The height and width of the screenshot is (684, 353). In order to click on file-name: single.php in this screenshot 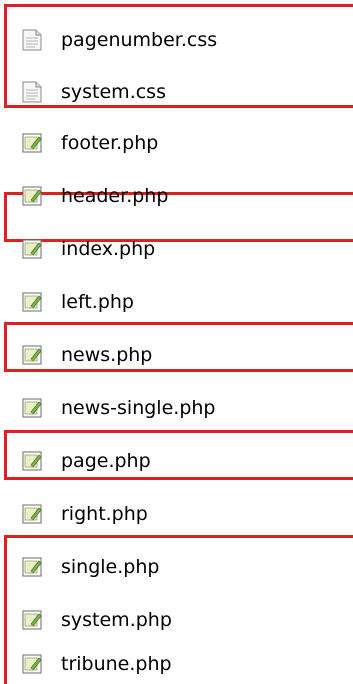, I will do `click(110, 567)`.